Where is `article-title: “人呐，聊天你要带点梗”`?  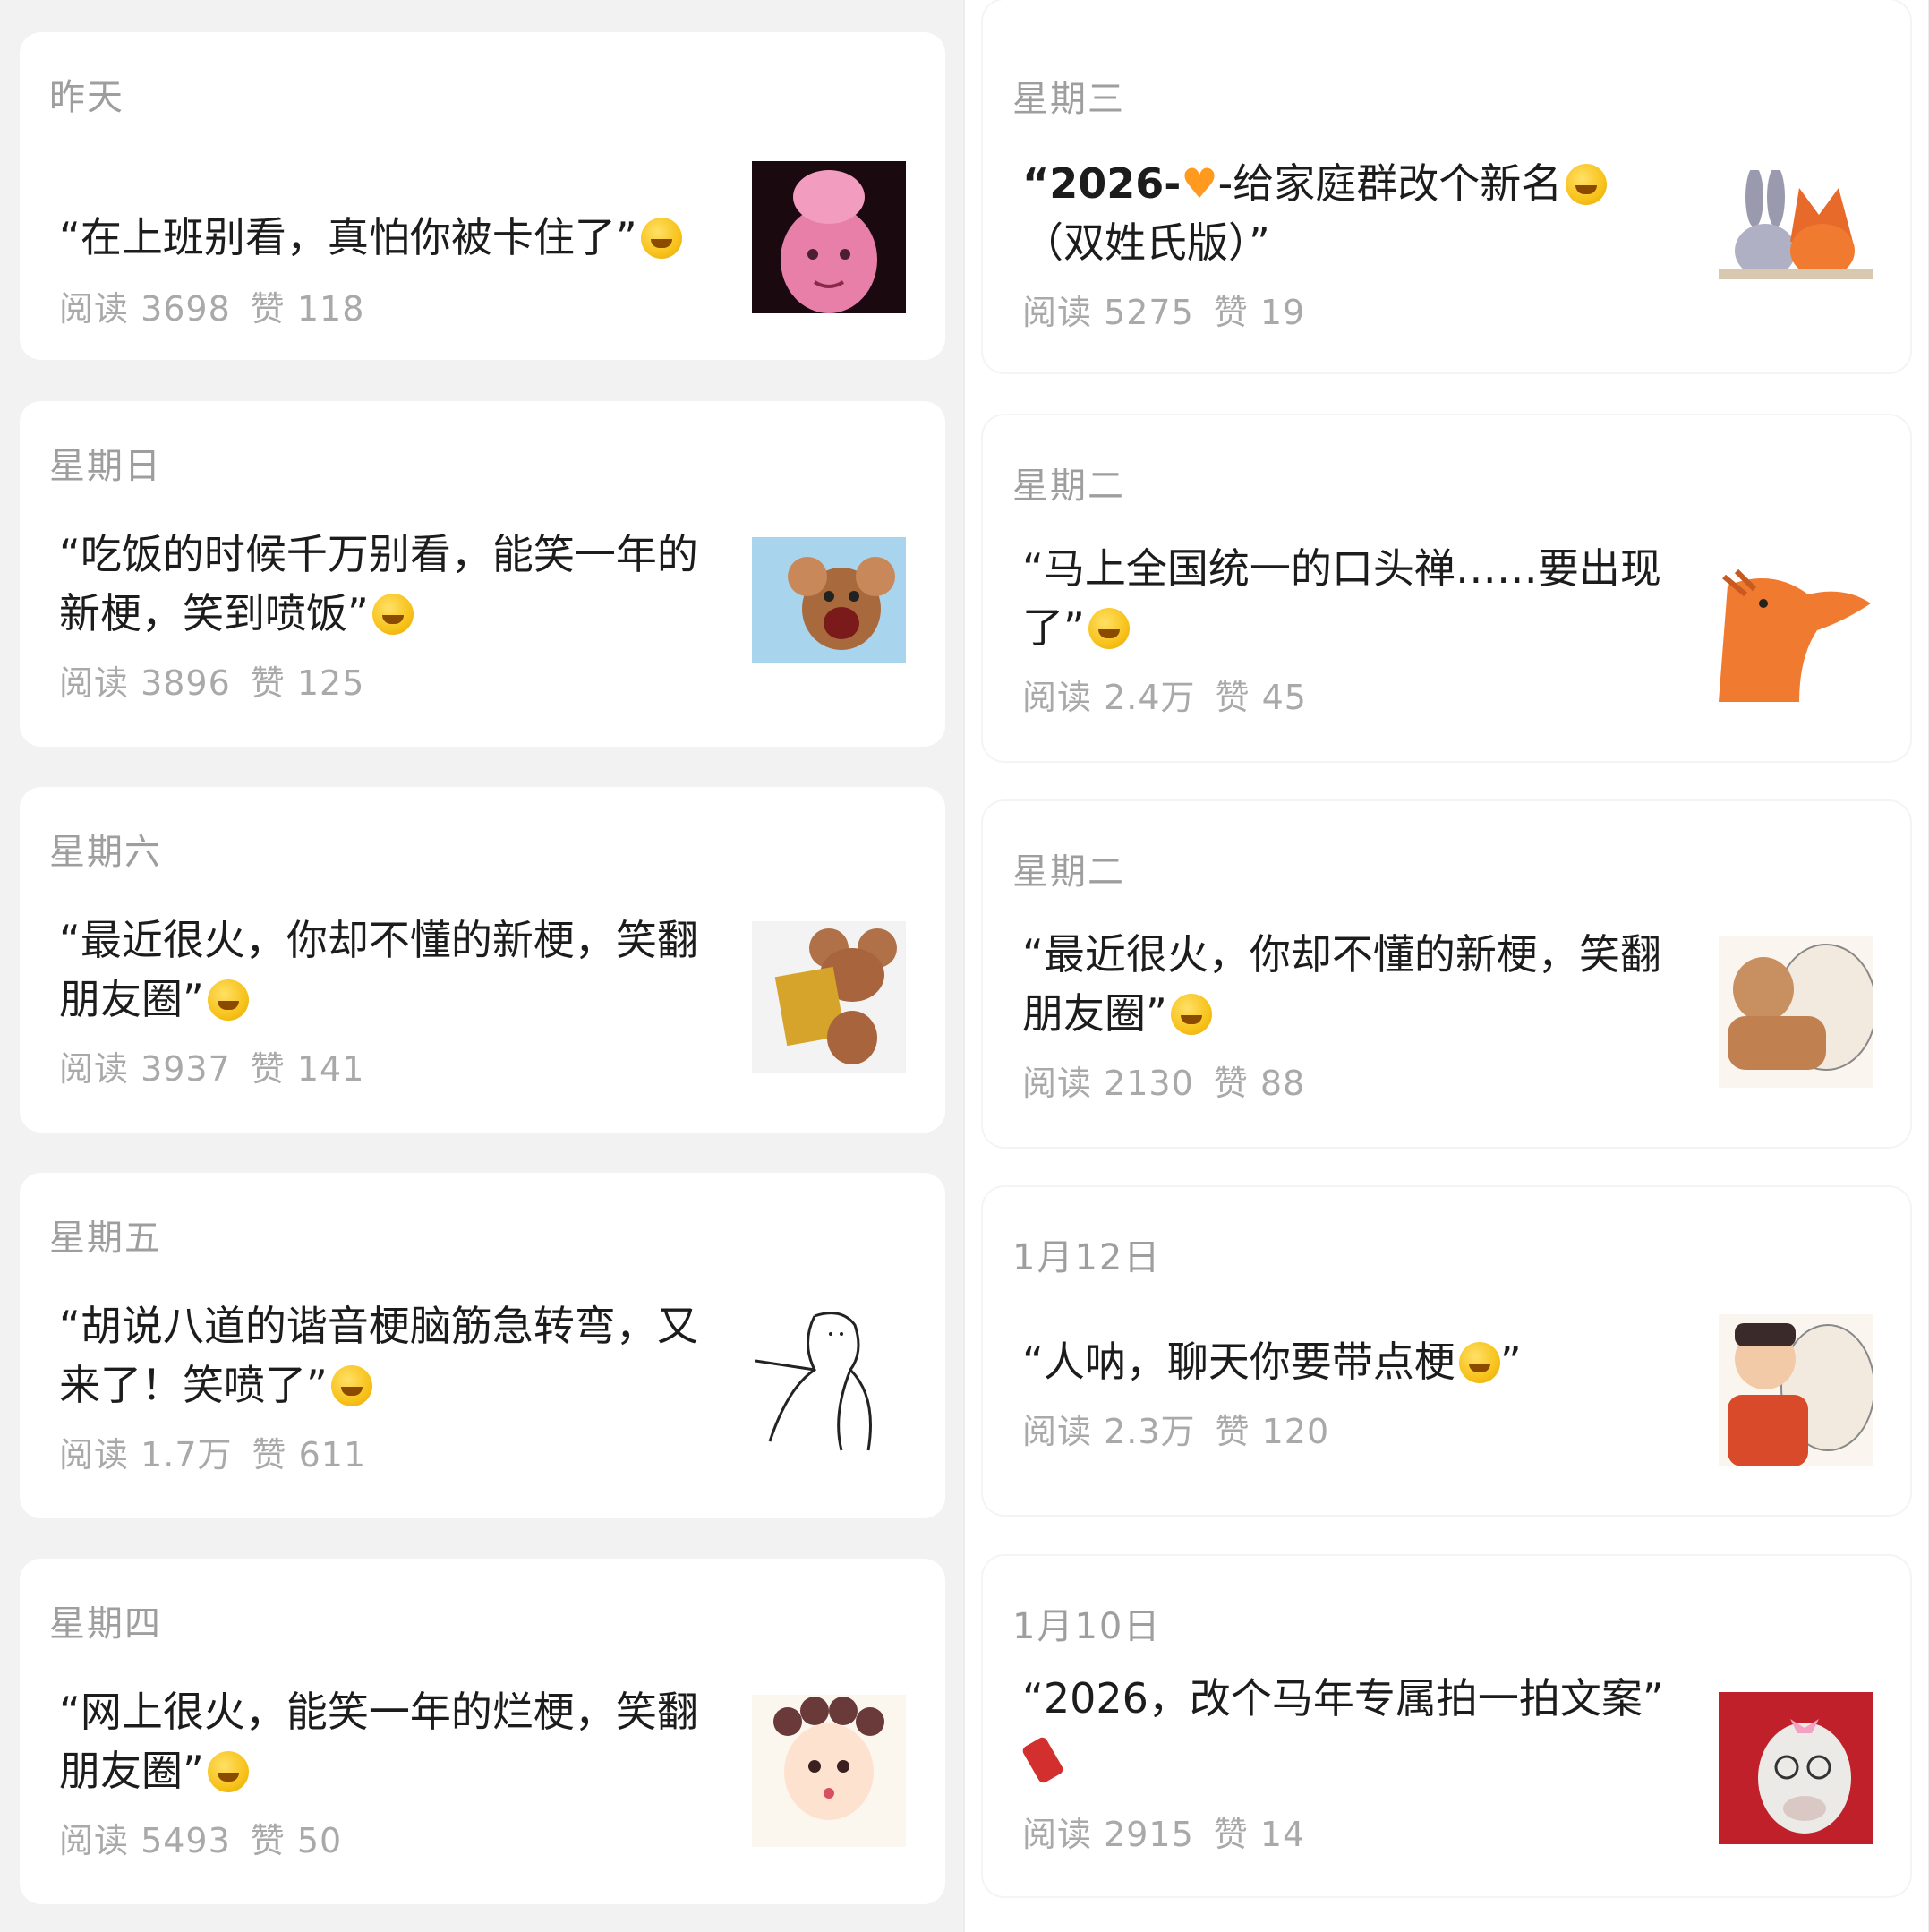 article-title: “人呐，聊天你要带点梗” is located at coordinates (1353, 1361).